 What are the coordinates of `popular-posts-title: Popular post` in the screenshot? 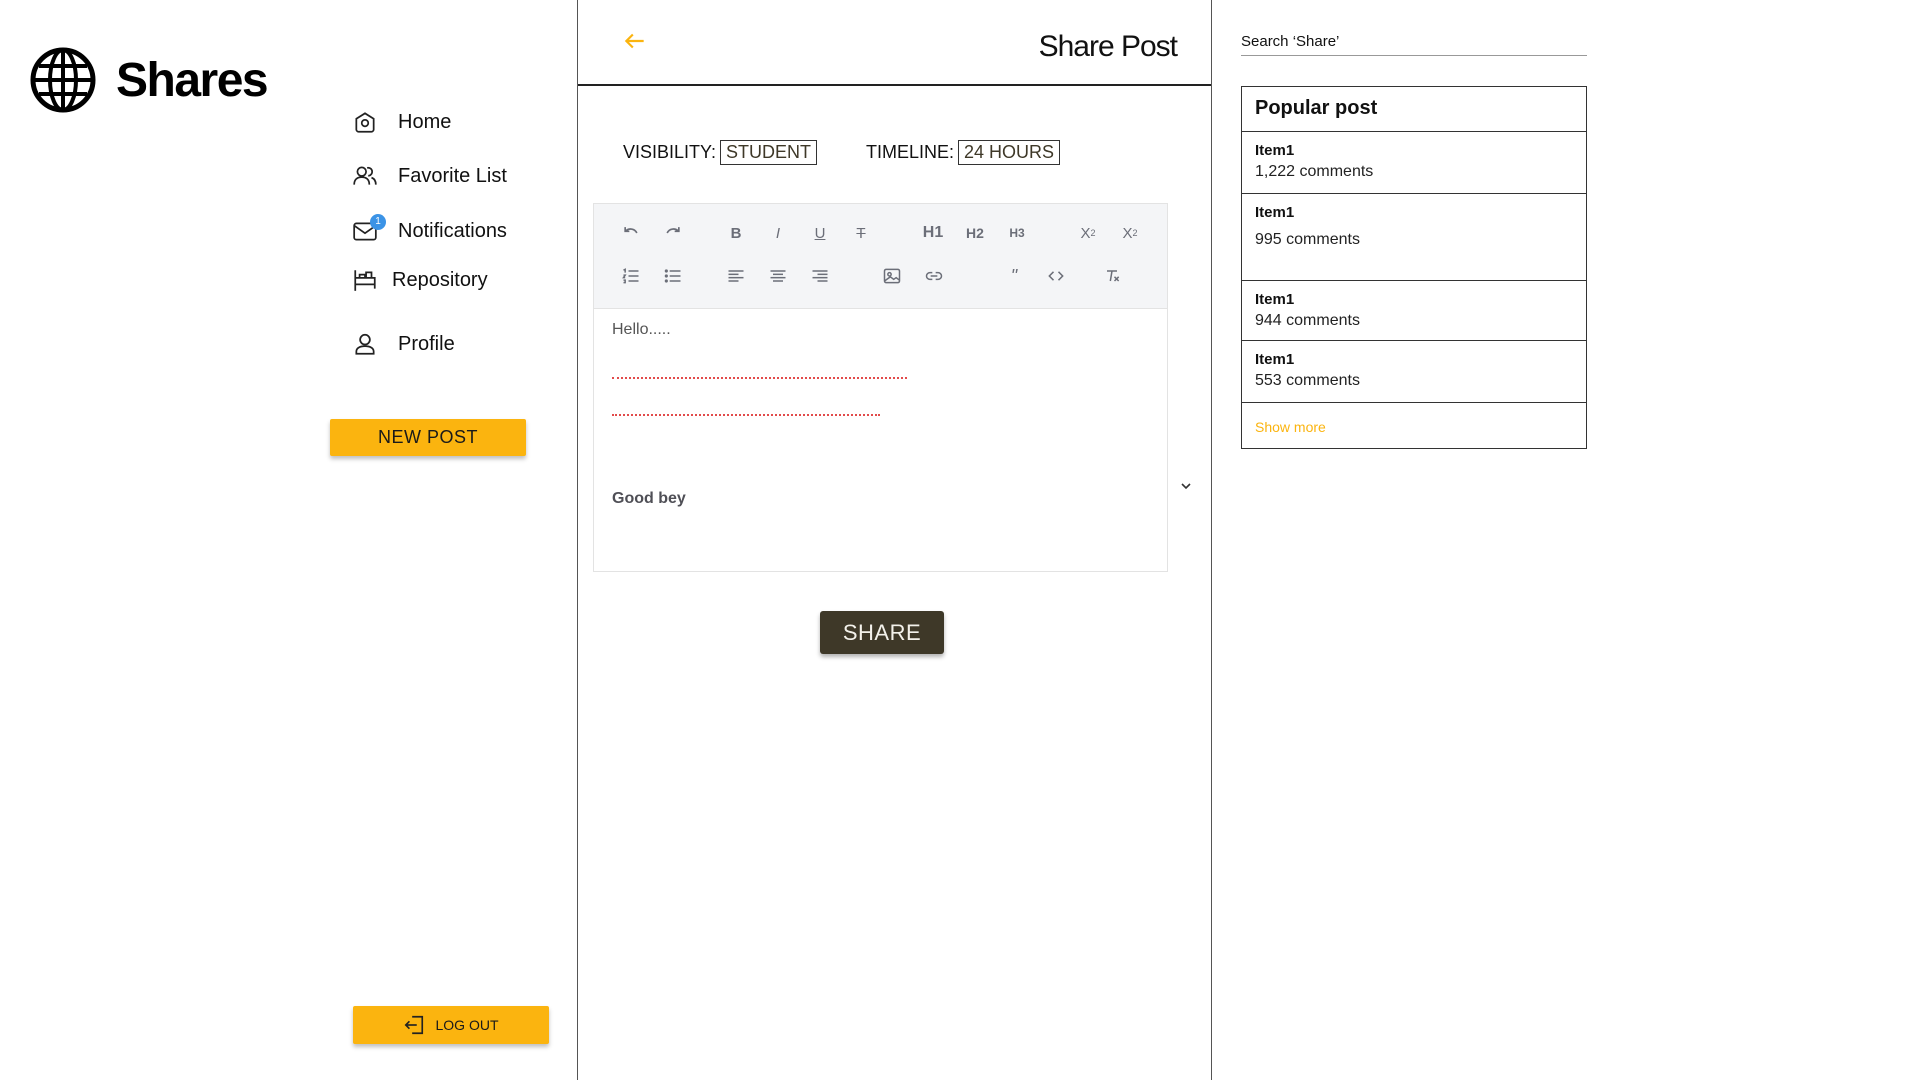 It's located at (1414, 109).